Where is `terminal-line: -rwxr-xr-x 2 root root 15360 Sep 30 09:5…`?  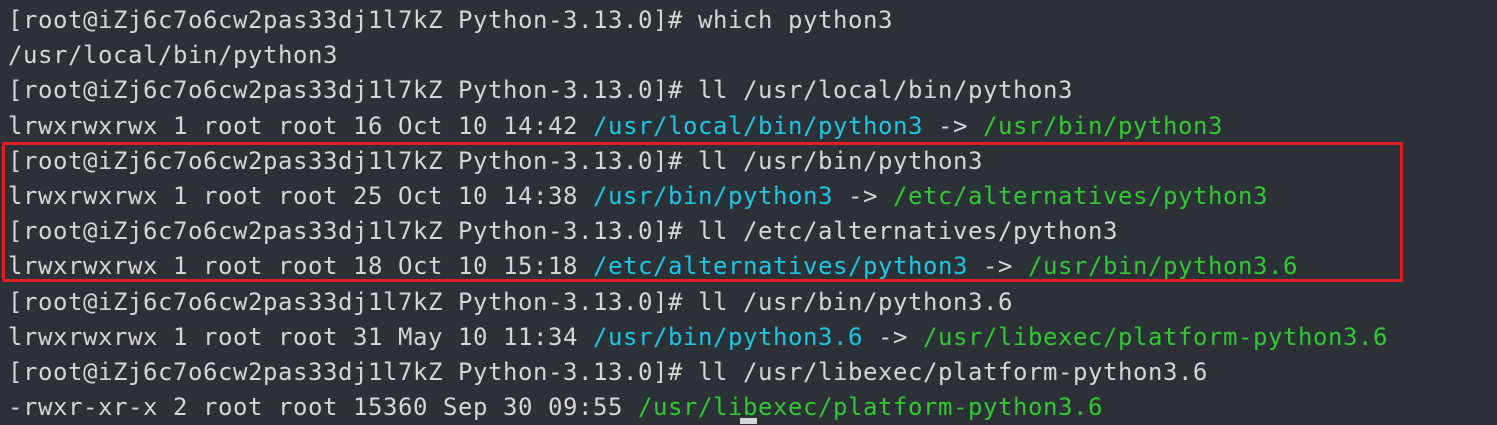 terminal-line: -rwxr-xr-x 2 root root 15360 Sep 30 09:5… is located at coordinates (698, 407).